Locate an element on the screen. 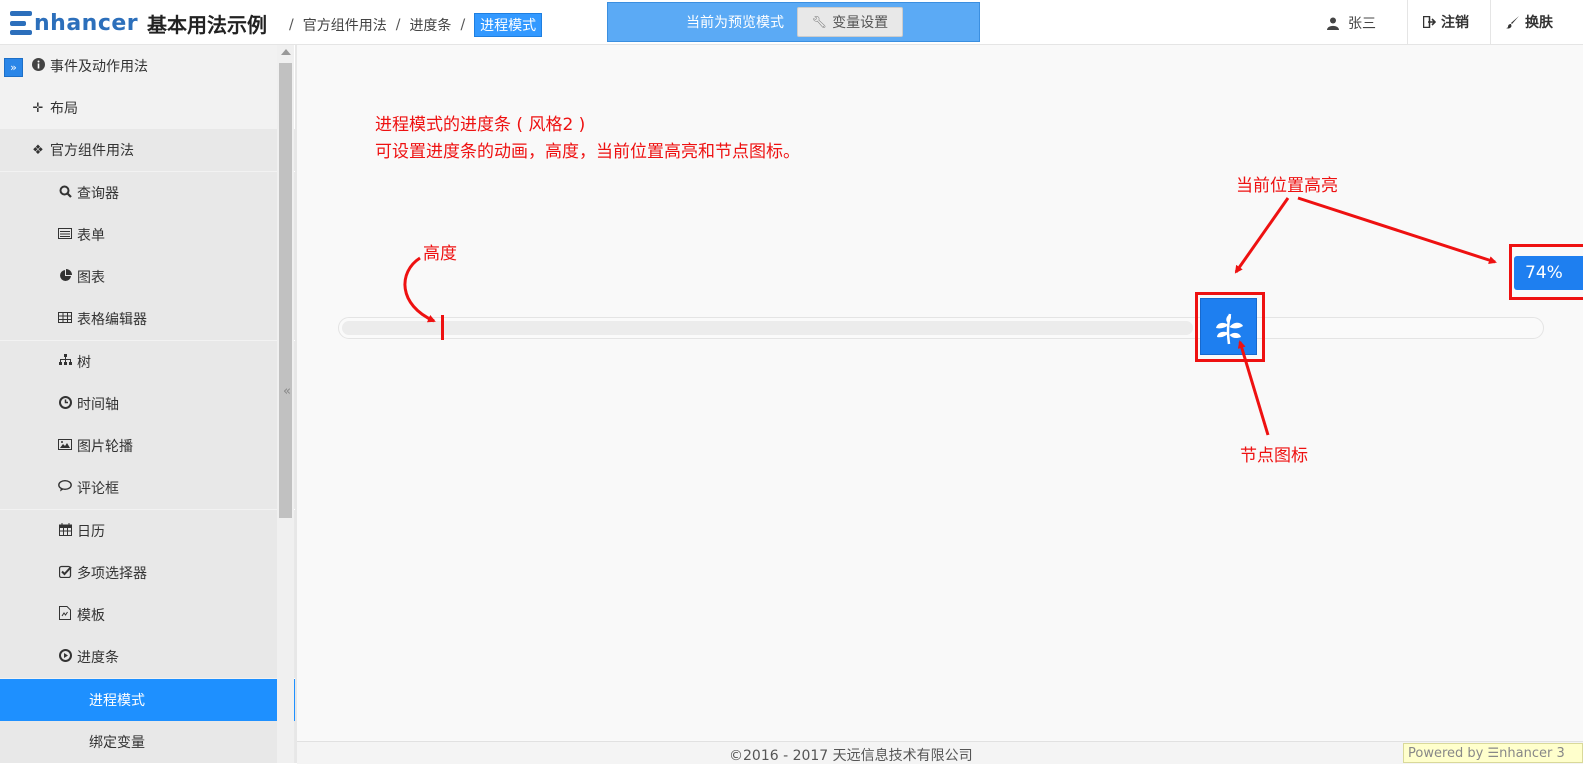 This screenshot has height=765, width=1583. arrow-highlight-percent is located at coordinates (1397, 230).